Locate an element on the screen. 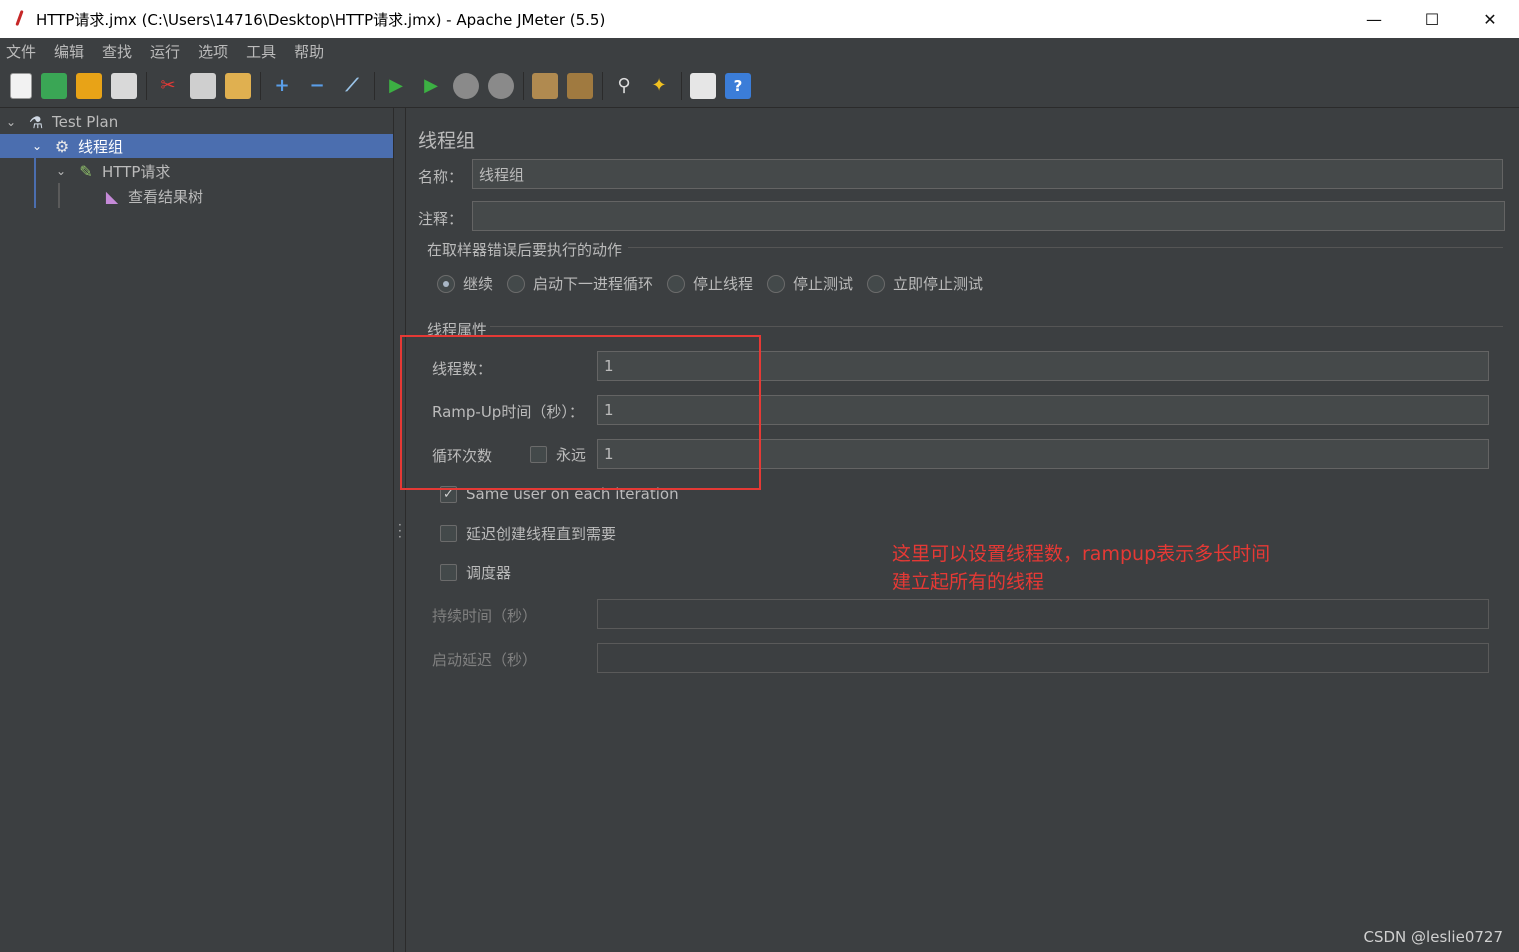  reset-search-icon: ✦ is located at coordinates (659, 86).